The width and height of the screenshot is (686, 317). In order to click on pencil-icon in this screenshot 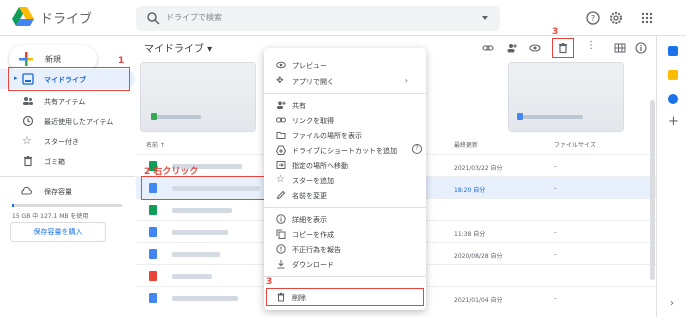, I will do `click(281, 195)`.